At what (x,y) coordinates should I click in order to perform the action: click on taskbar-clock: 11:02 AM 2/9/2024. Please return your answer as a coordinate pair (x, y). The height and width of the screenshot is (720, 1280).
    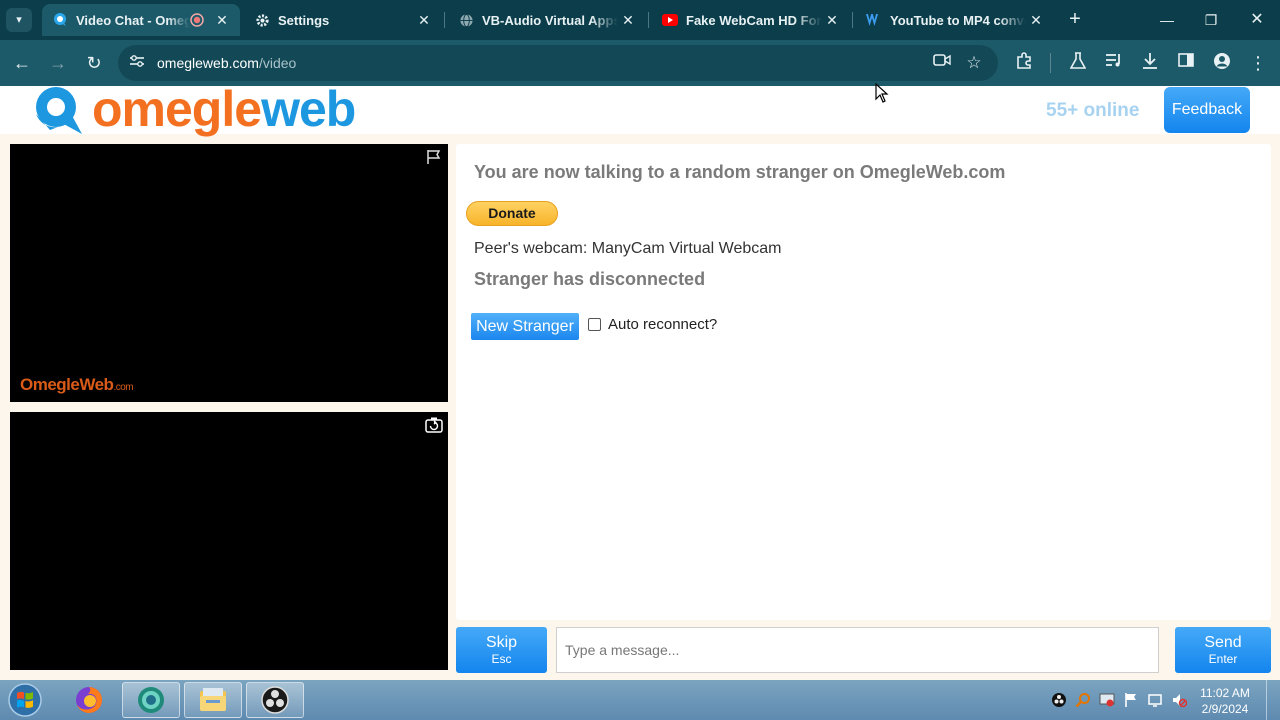
    Looking at the image, I should click on (1225, 701).